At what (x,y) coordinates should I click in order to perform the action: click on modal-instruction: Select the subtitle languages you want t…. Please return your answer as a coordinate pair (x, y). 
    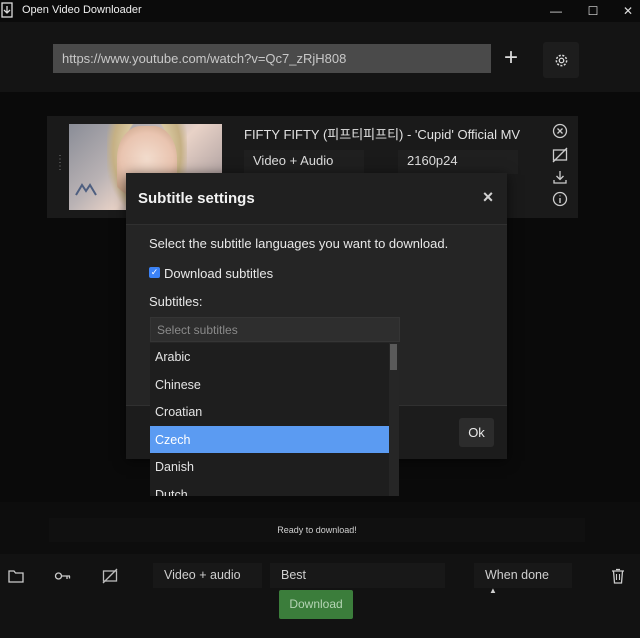
    Looking at the image, I should click on (299, 243).